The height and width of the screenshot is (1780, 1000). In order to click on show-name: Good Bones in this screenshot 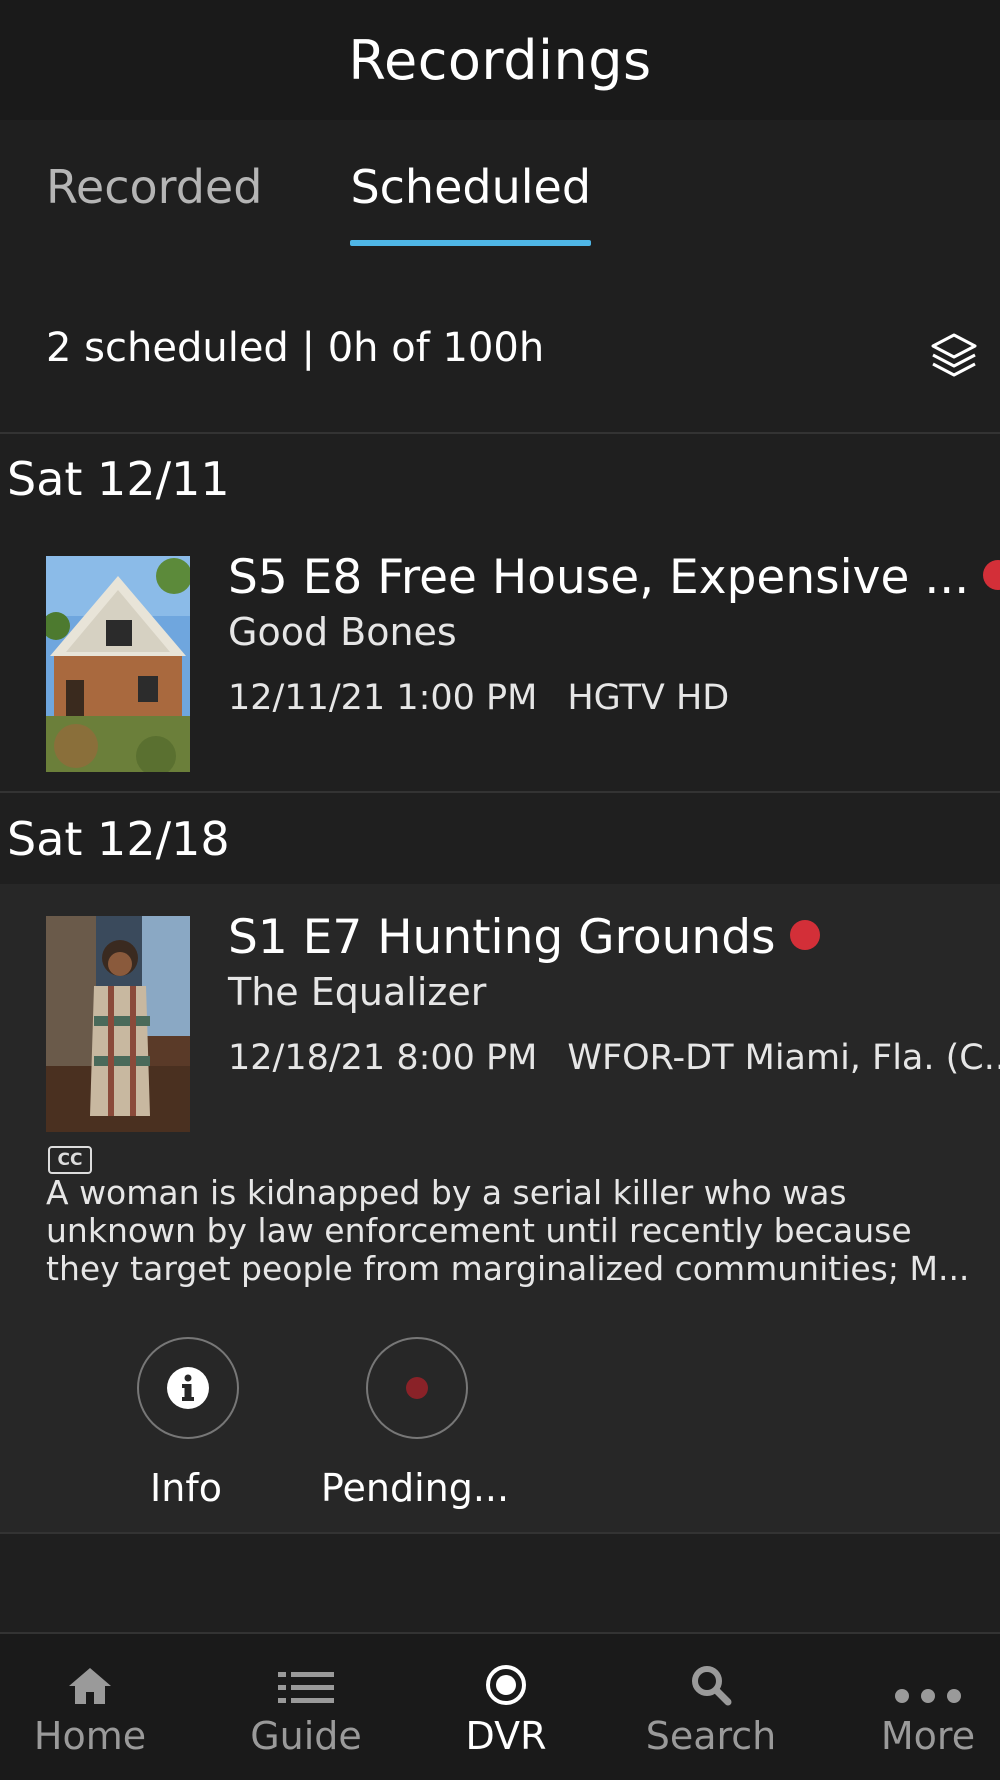, I will do `click(342, 632)`.